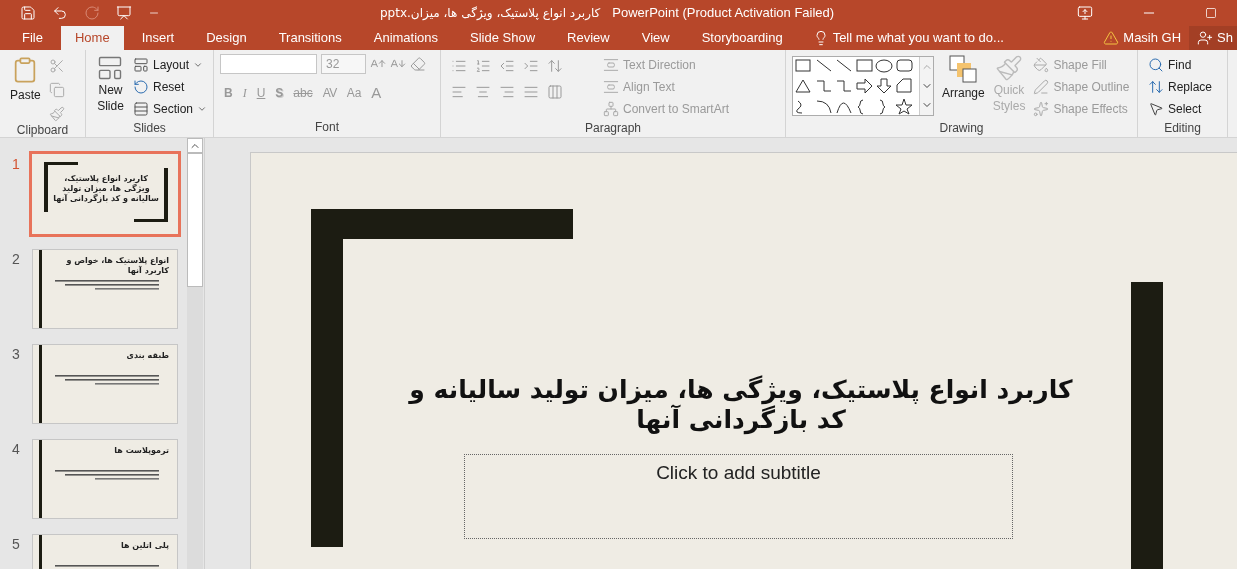  I want to click on group-label: Drawing, so click(961, 128).